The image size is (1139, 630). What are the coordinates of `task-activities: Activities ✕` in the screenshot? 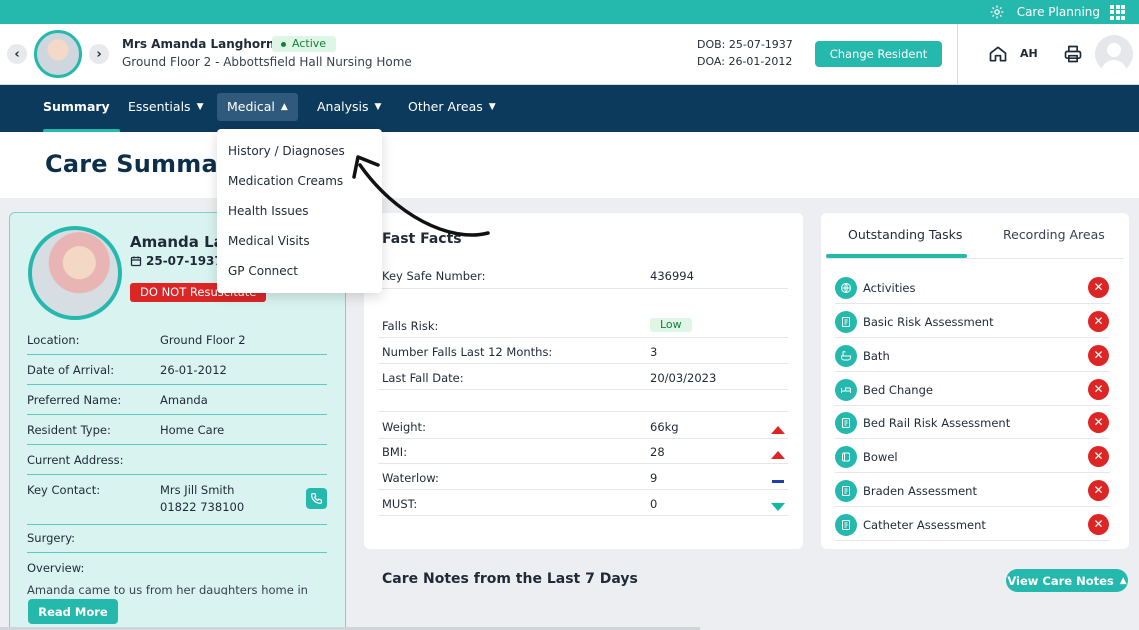 It's located at (972, 287).